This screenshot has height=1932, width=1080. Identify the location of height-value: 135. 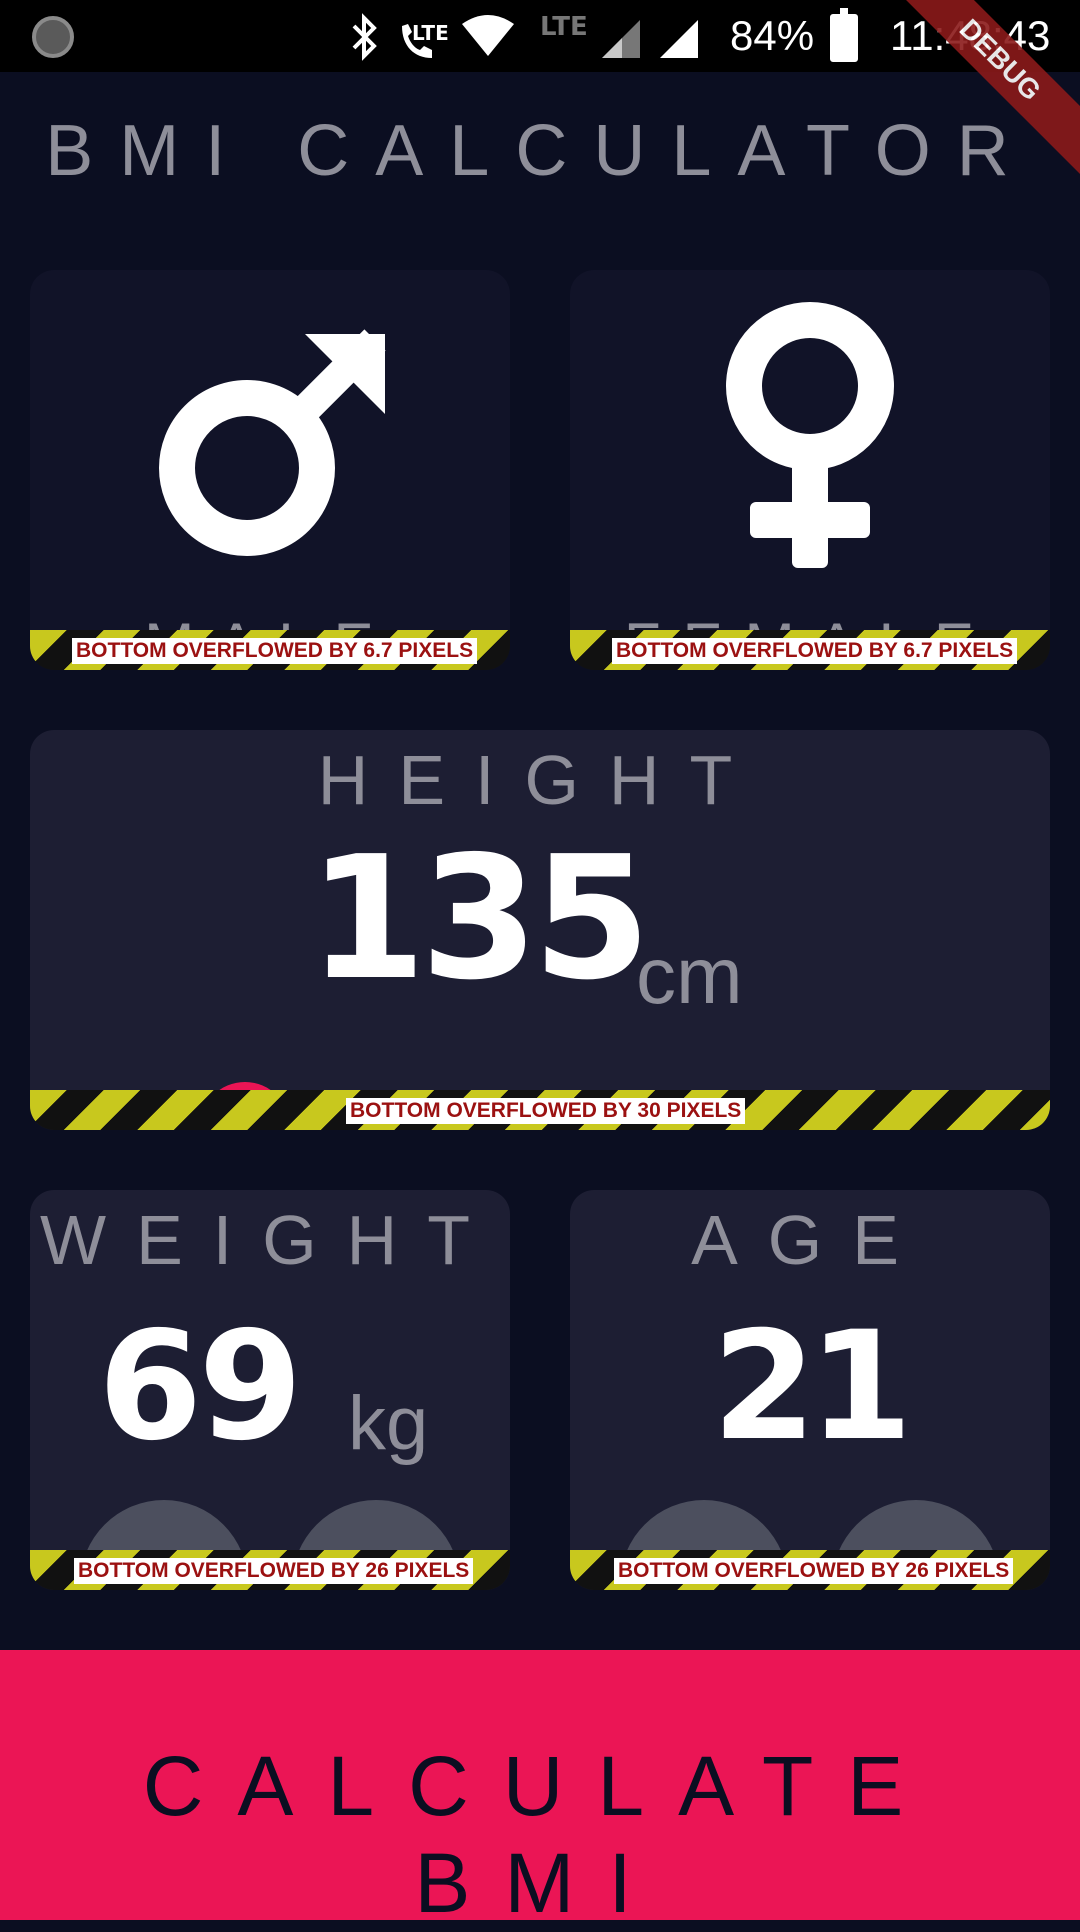
(479, 919).